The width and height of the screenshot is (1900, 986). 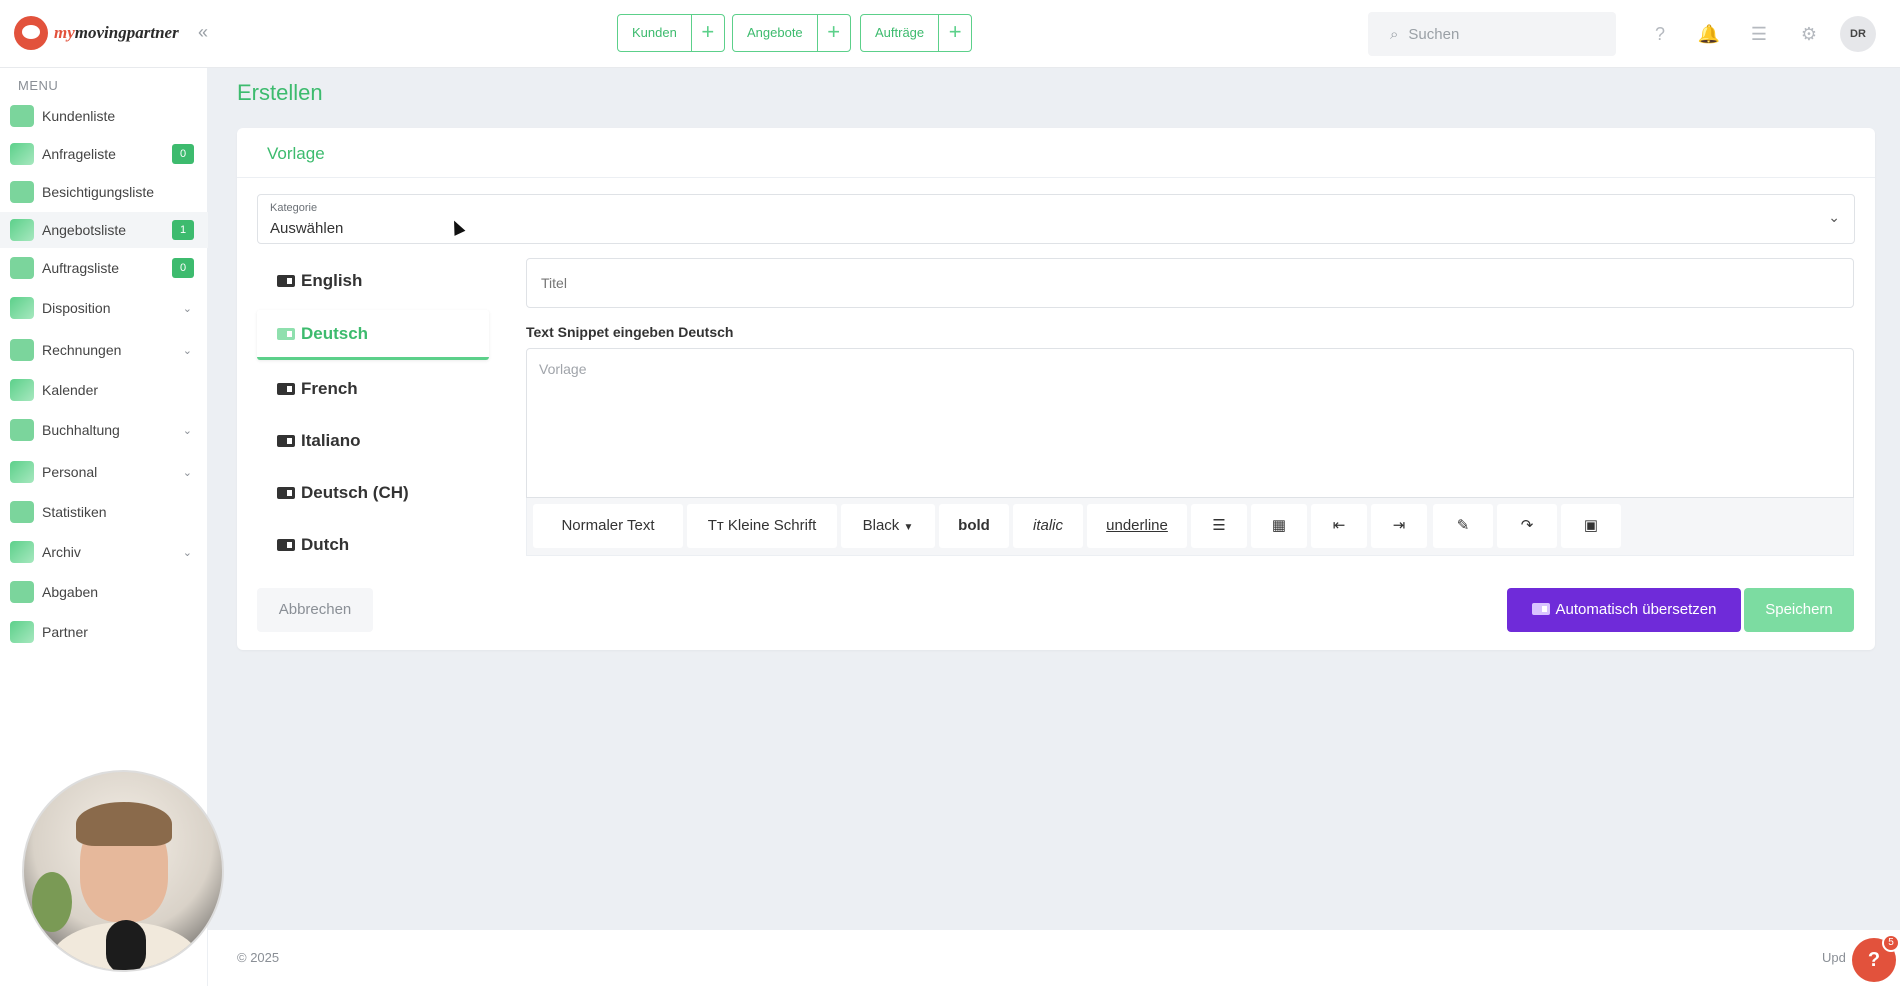 I want to click on cancel-button: Abbrechen, so click(x=315, y=610).